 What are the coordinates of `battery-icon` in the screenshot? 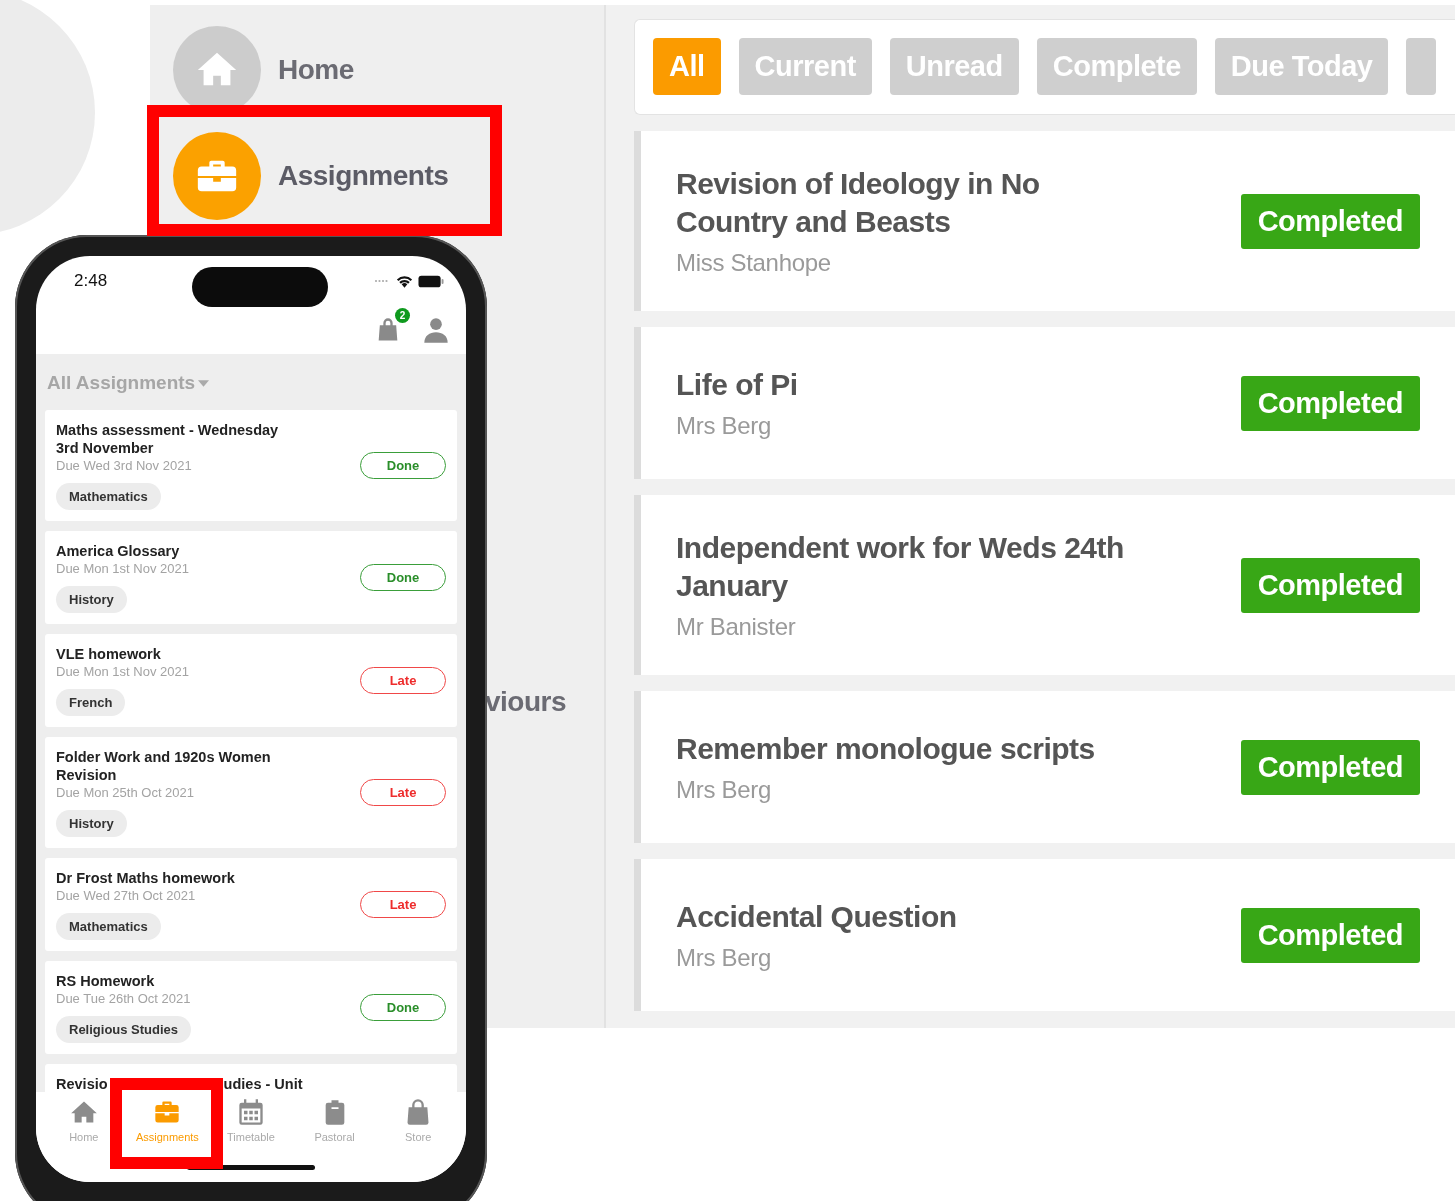 It's located at (431, 281).